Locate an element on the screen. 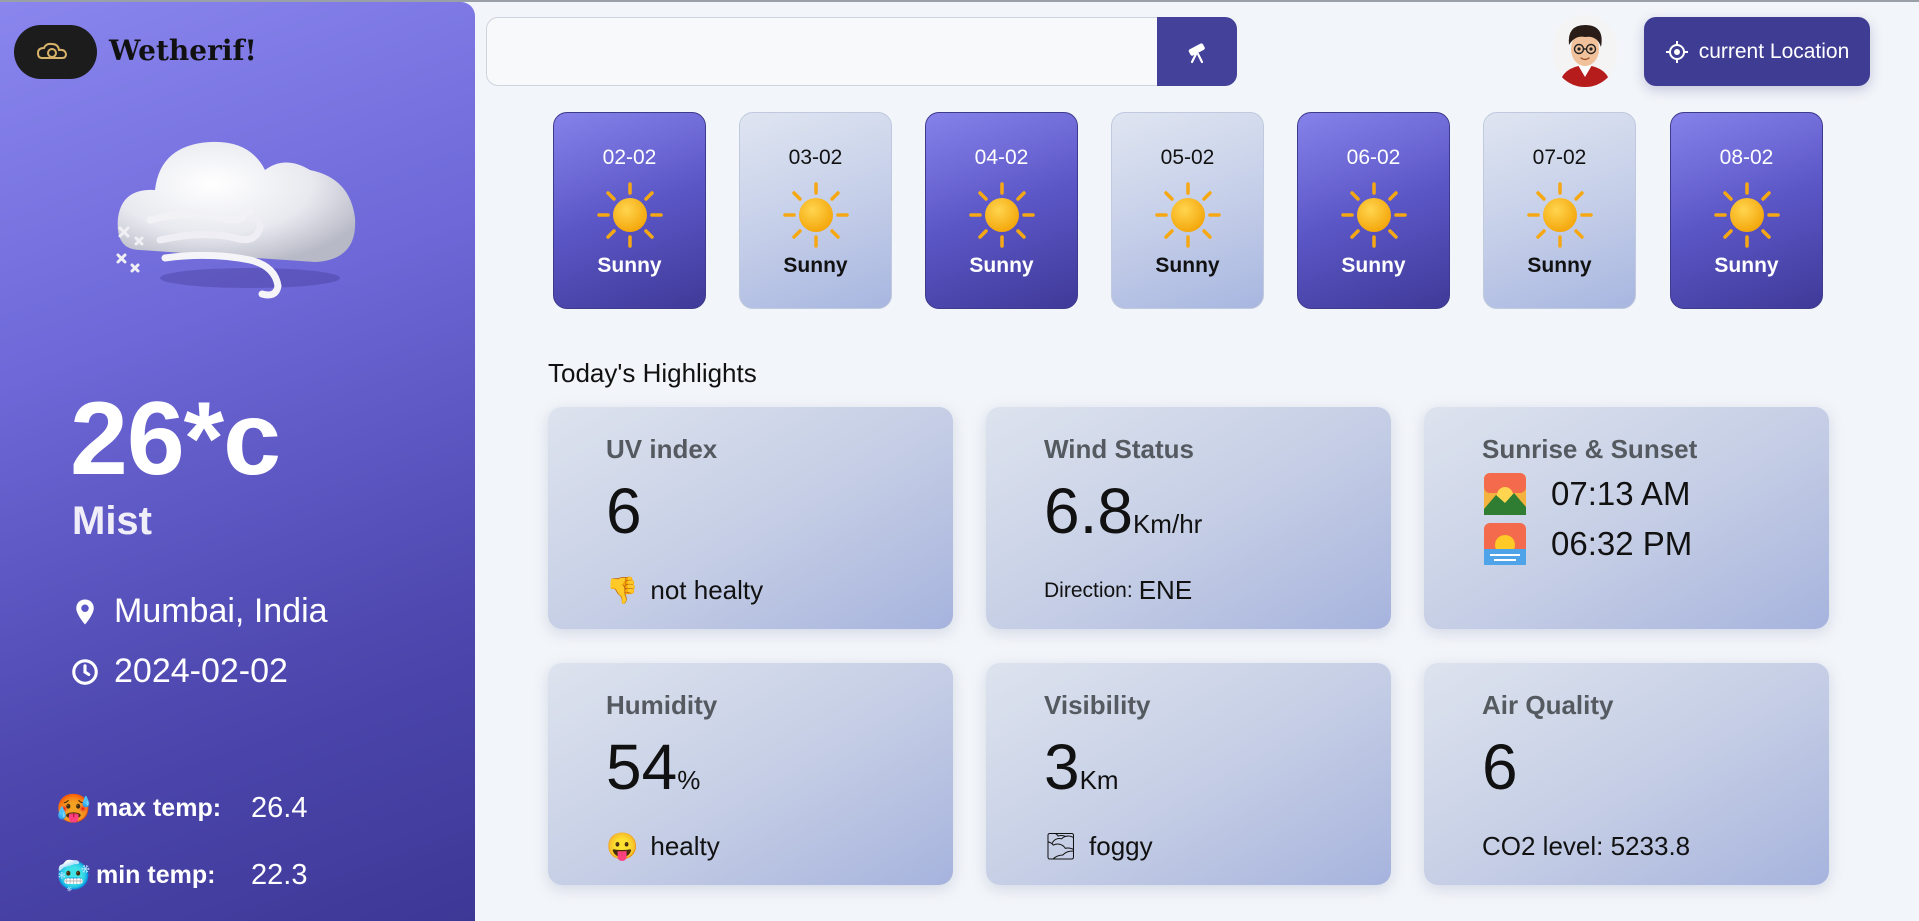 The width and height of the screenshot is (1919, 921). forecast-card: 06-02 Sunny is located at coordinates (1373, 210).